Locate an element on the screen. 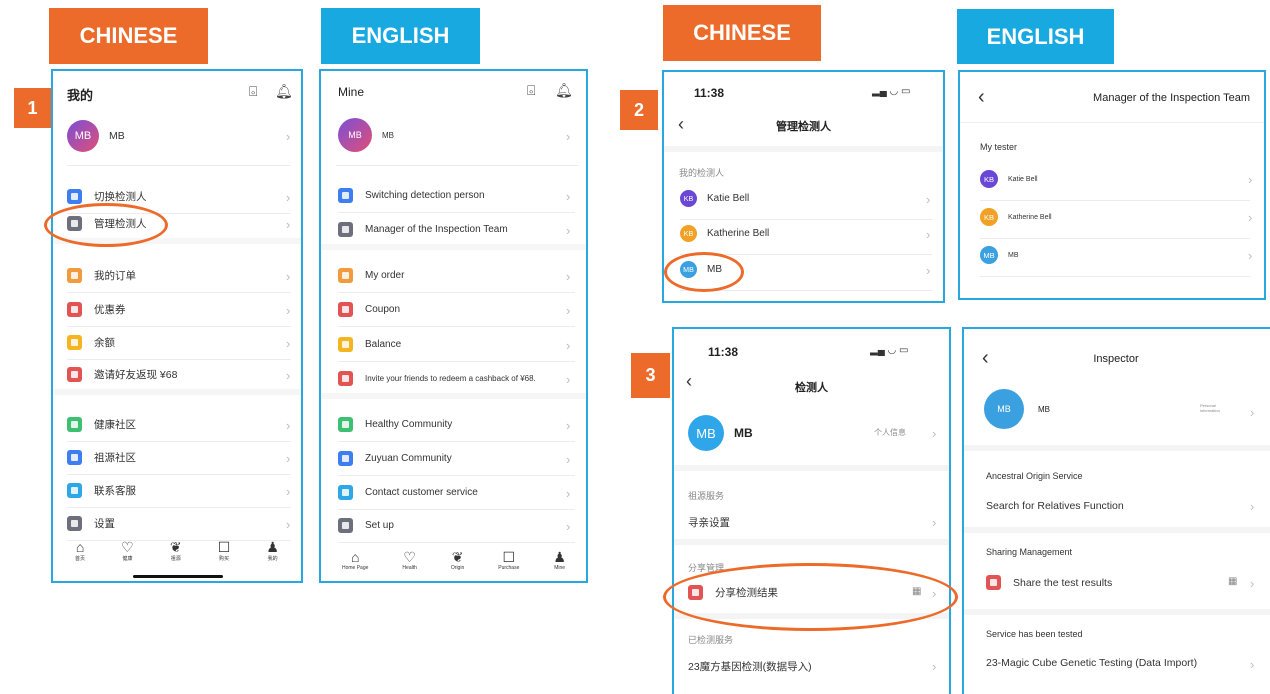 This screenshot has height=694, width=1270. tester-name: MB is located at coordinates (1013, 255).